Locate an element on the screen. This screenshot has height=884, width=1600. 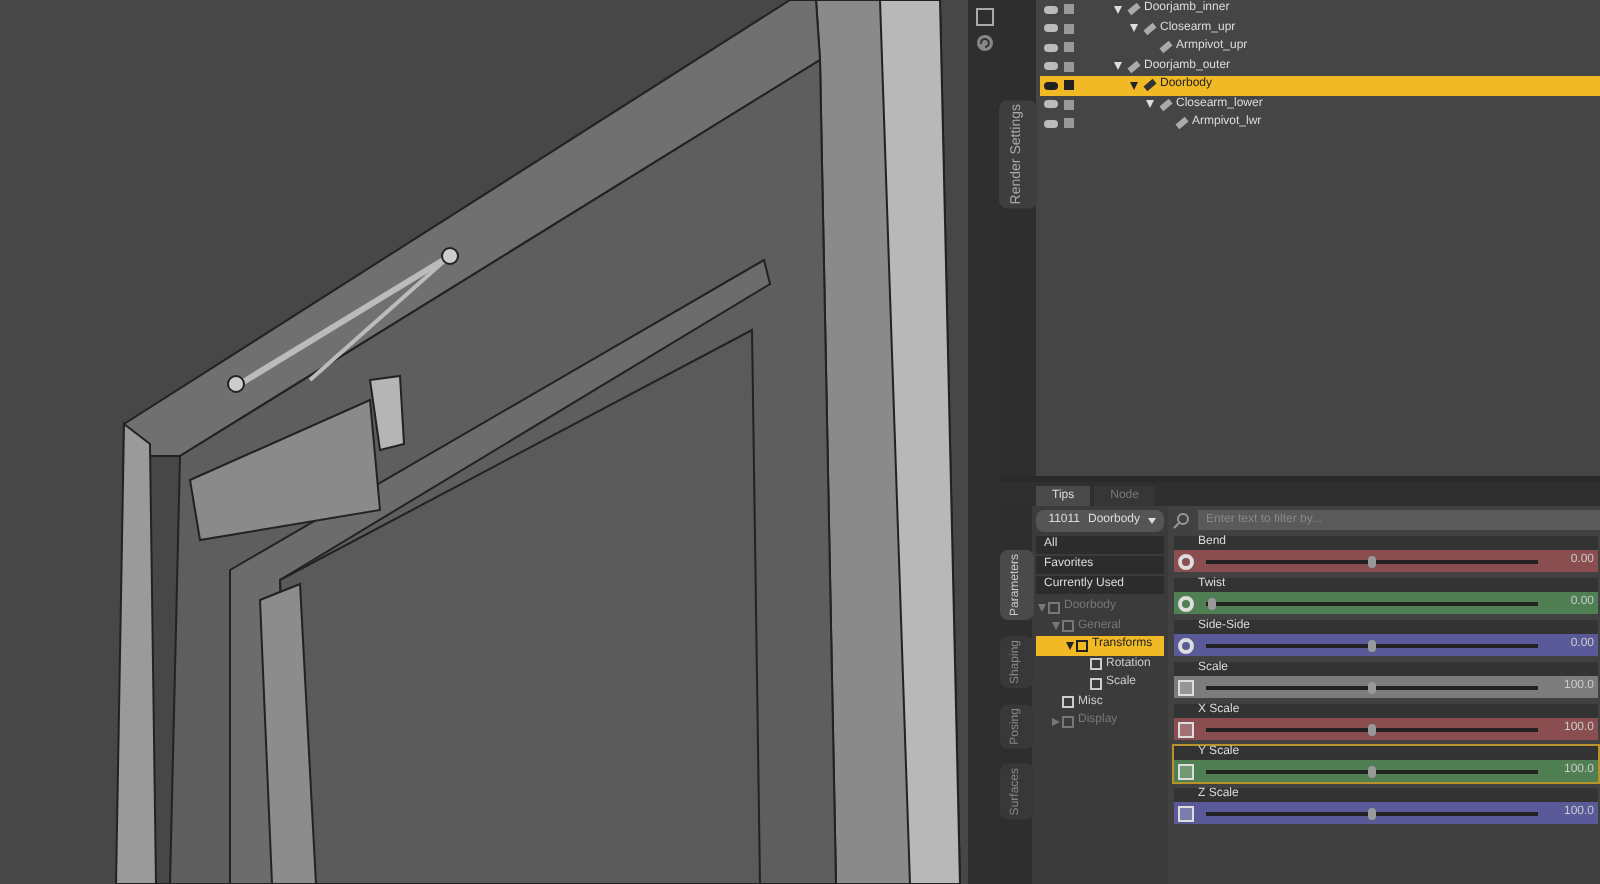
search-icon is located at coordinates (1181, 520).